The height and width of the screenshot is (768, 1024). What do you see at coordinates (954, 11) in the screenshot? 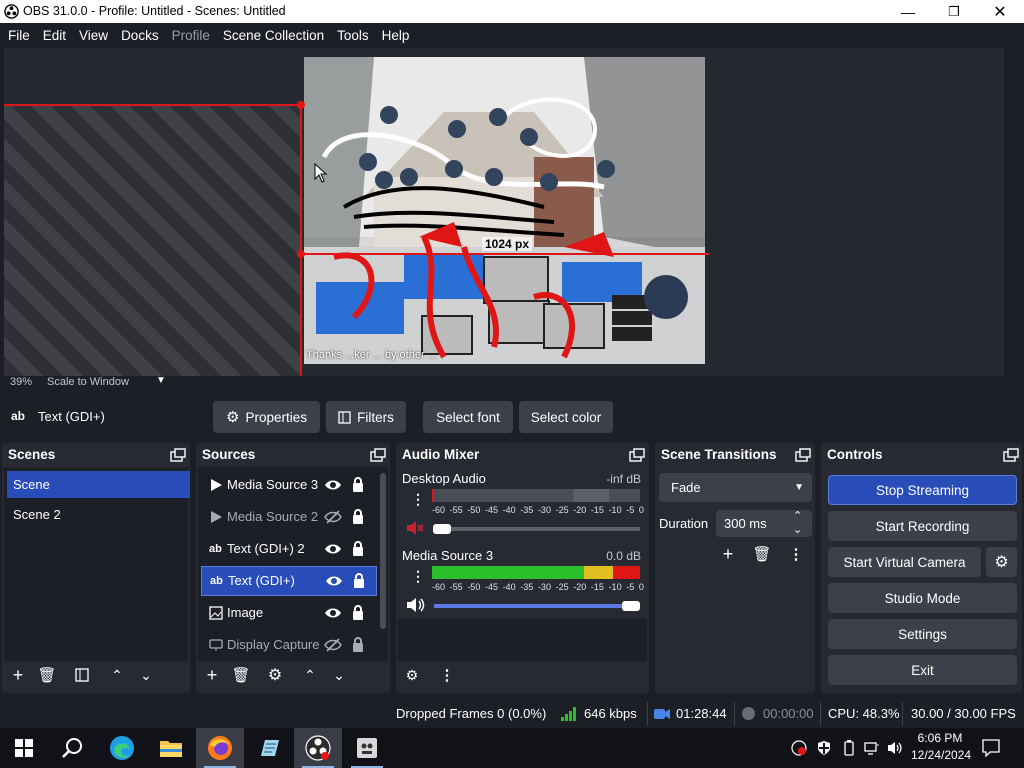
I see `maximize-button: ❐` at bounding box center [954, 11].